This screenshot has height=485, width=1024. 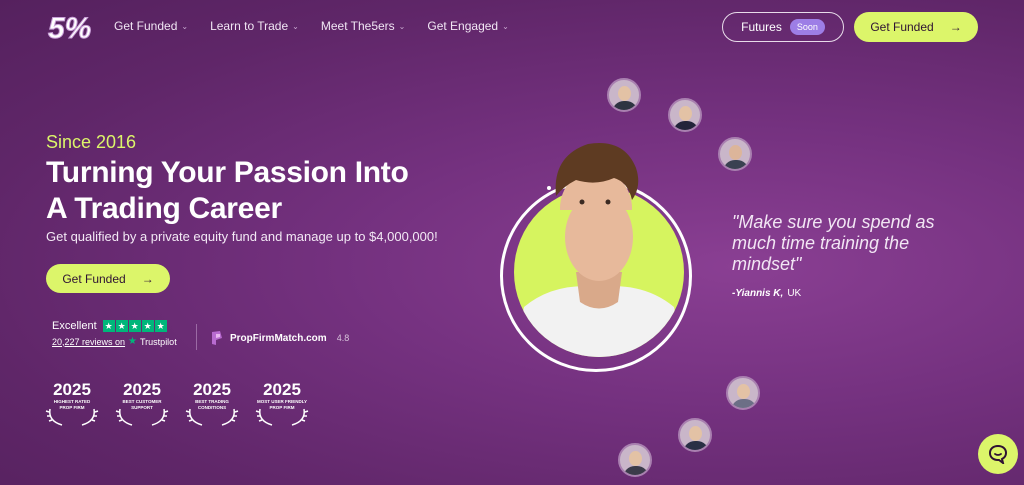 I want to click on trustpilot-rating-word: Excellent, so click(x=74, y=326).